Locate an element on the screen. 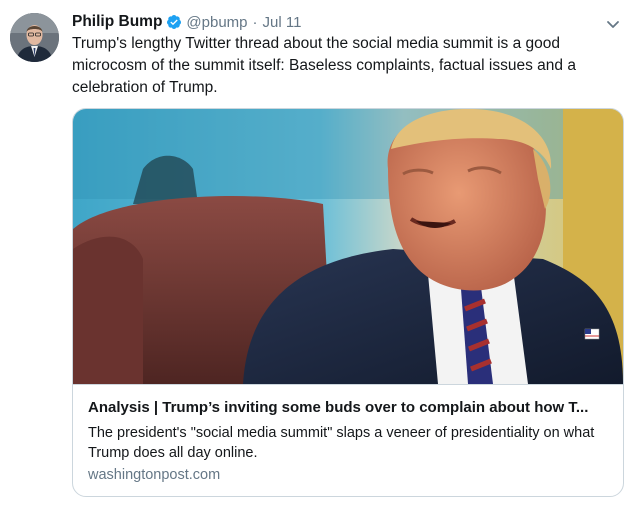  author-name: Philip Bump is located at coordinates (117, 22).